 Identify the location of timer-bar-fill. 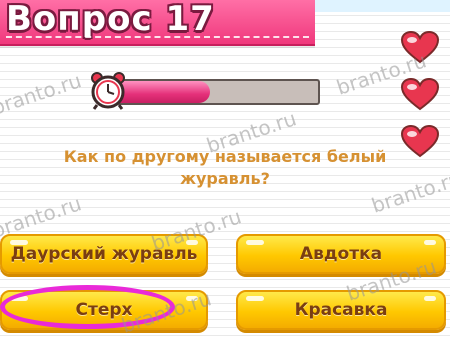
(164, 92).